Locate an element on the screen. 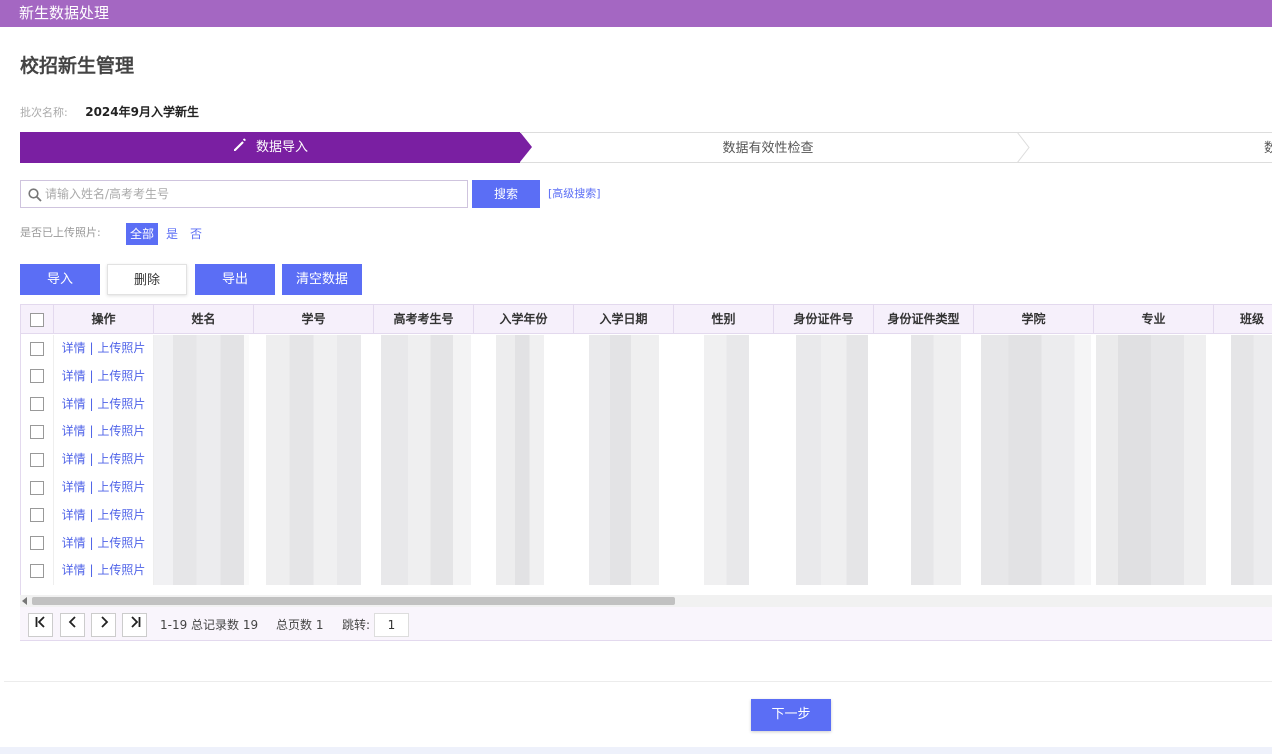 Image resolution: width=1272 pixels, height=754 pixels. step-label: 数据有效性检查 is located at coordinates (768, 148).